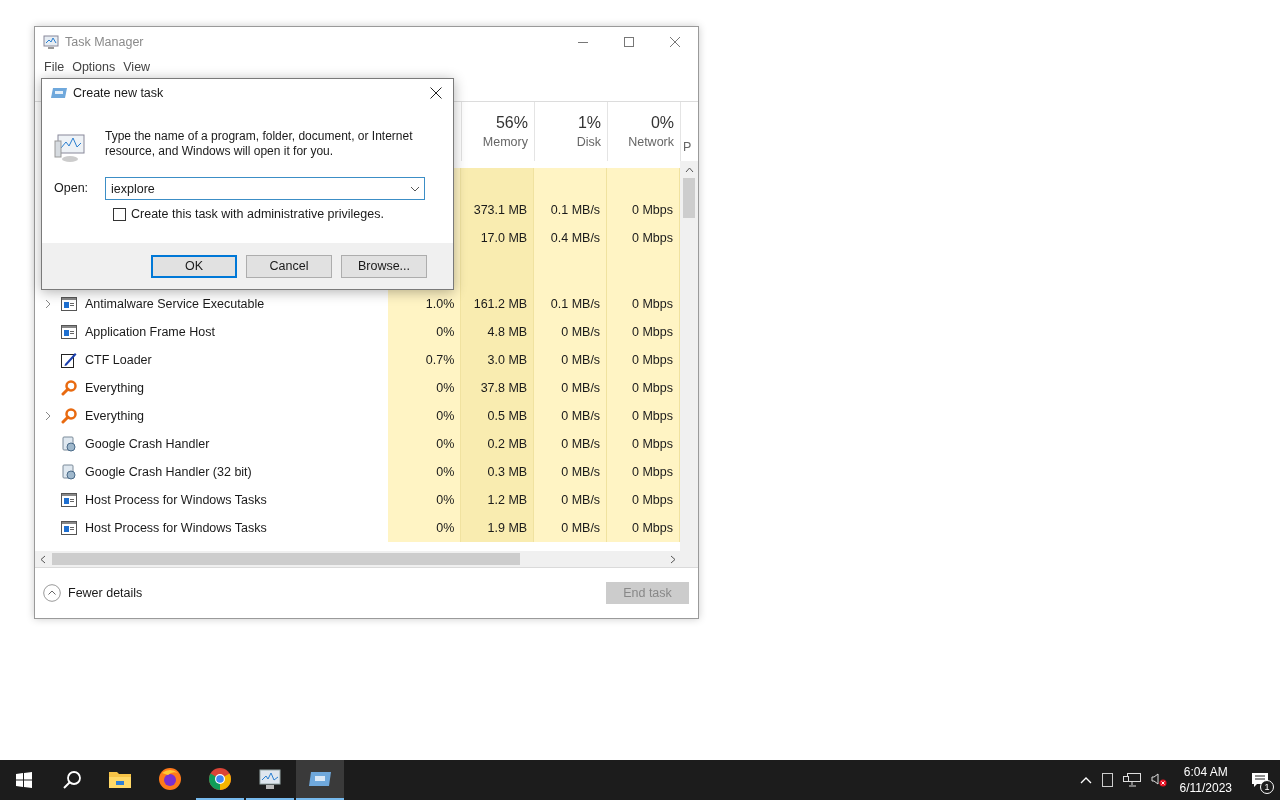  What do you see at coordinates (118, 93) in the screenshot?
I see `dialog-title: Create new task` at bounding box center [118, 93].